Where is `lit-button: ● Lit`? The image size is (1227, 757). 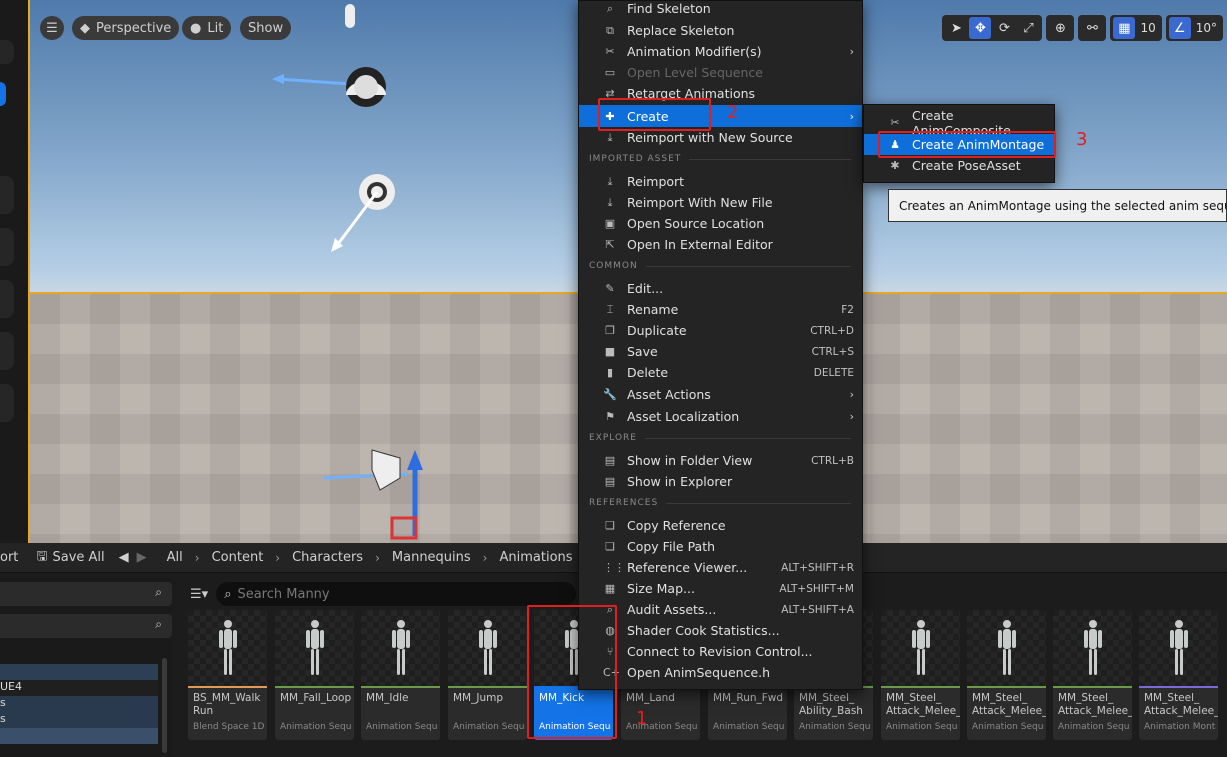 lit-button: ● Lit is located at coordinates (207, 28).